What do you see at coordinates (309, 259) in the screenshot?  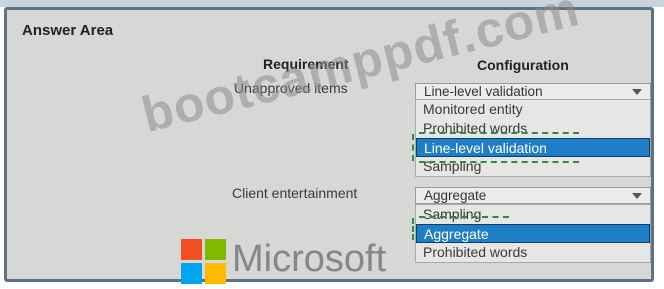 I see `microsoft-wordmark: Microsoft` at bounding box center [309, 259].